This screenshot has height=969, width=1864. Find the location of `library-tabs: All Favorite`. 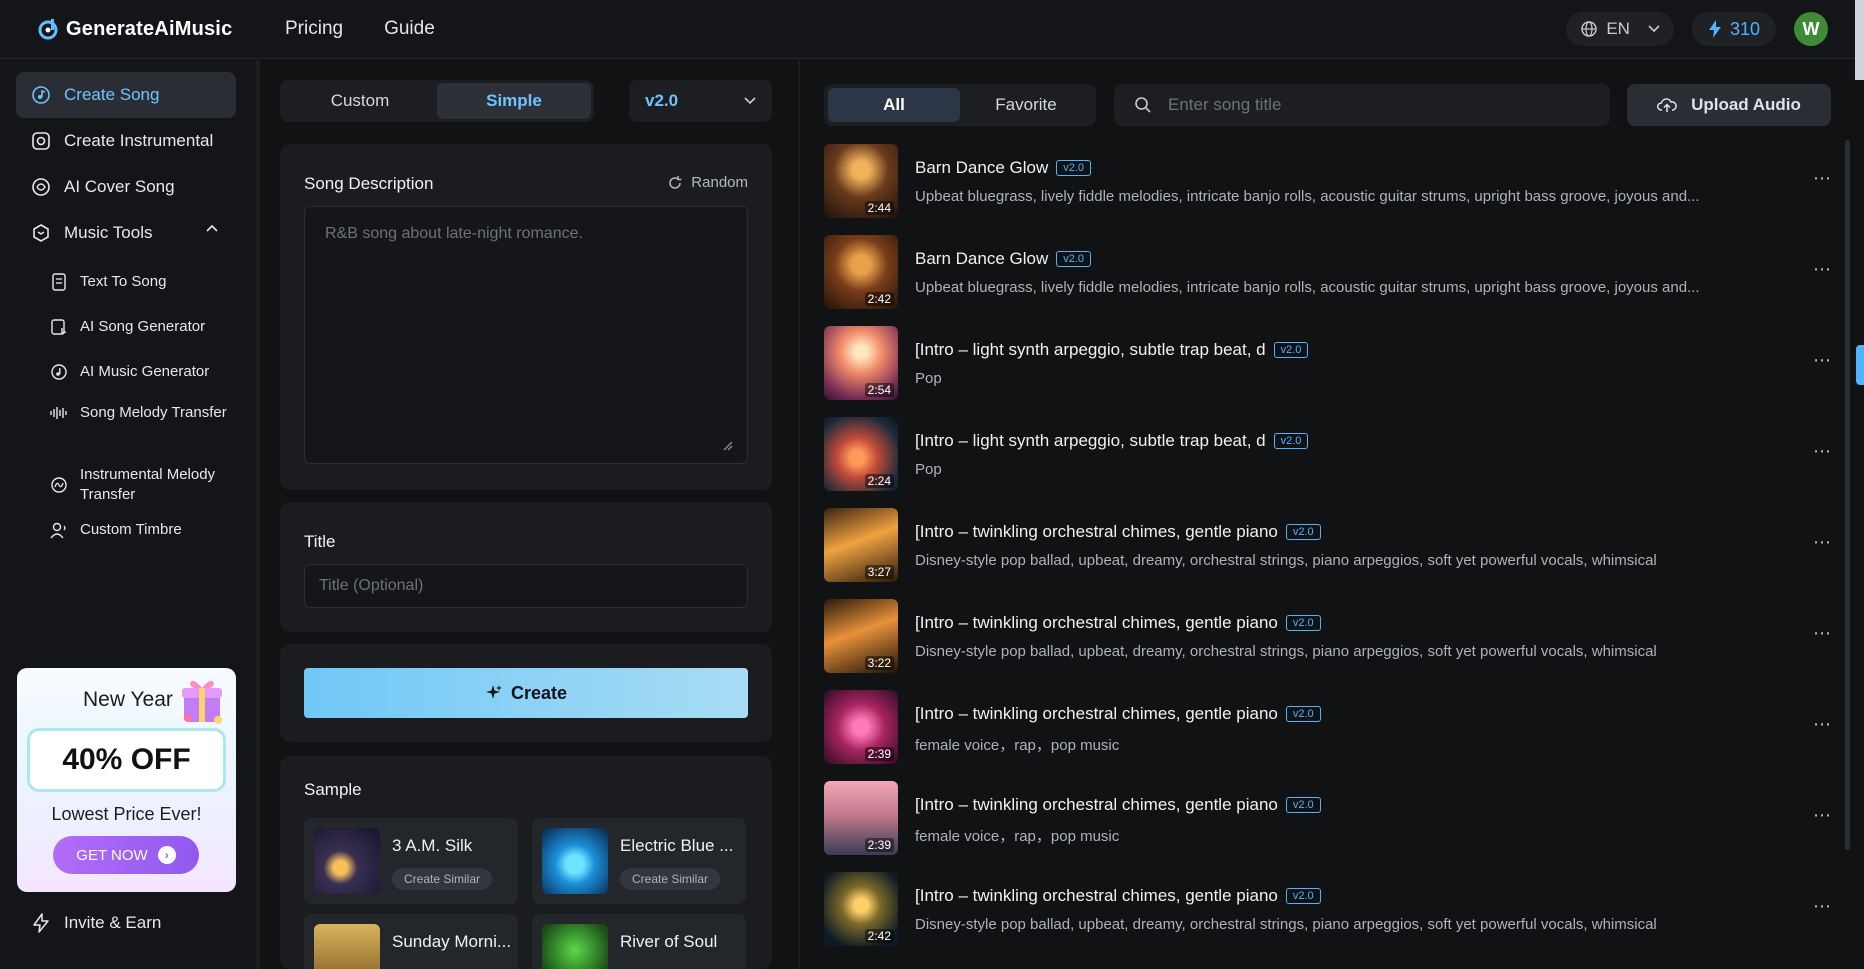

library-tabs: All Favorite is located at coordinates (960, 105).